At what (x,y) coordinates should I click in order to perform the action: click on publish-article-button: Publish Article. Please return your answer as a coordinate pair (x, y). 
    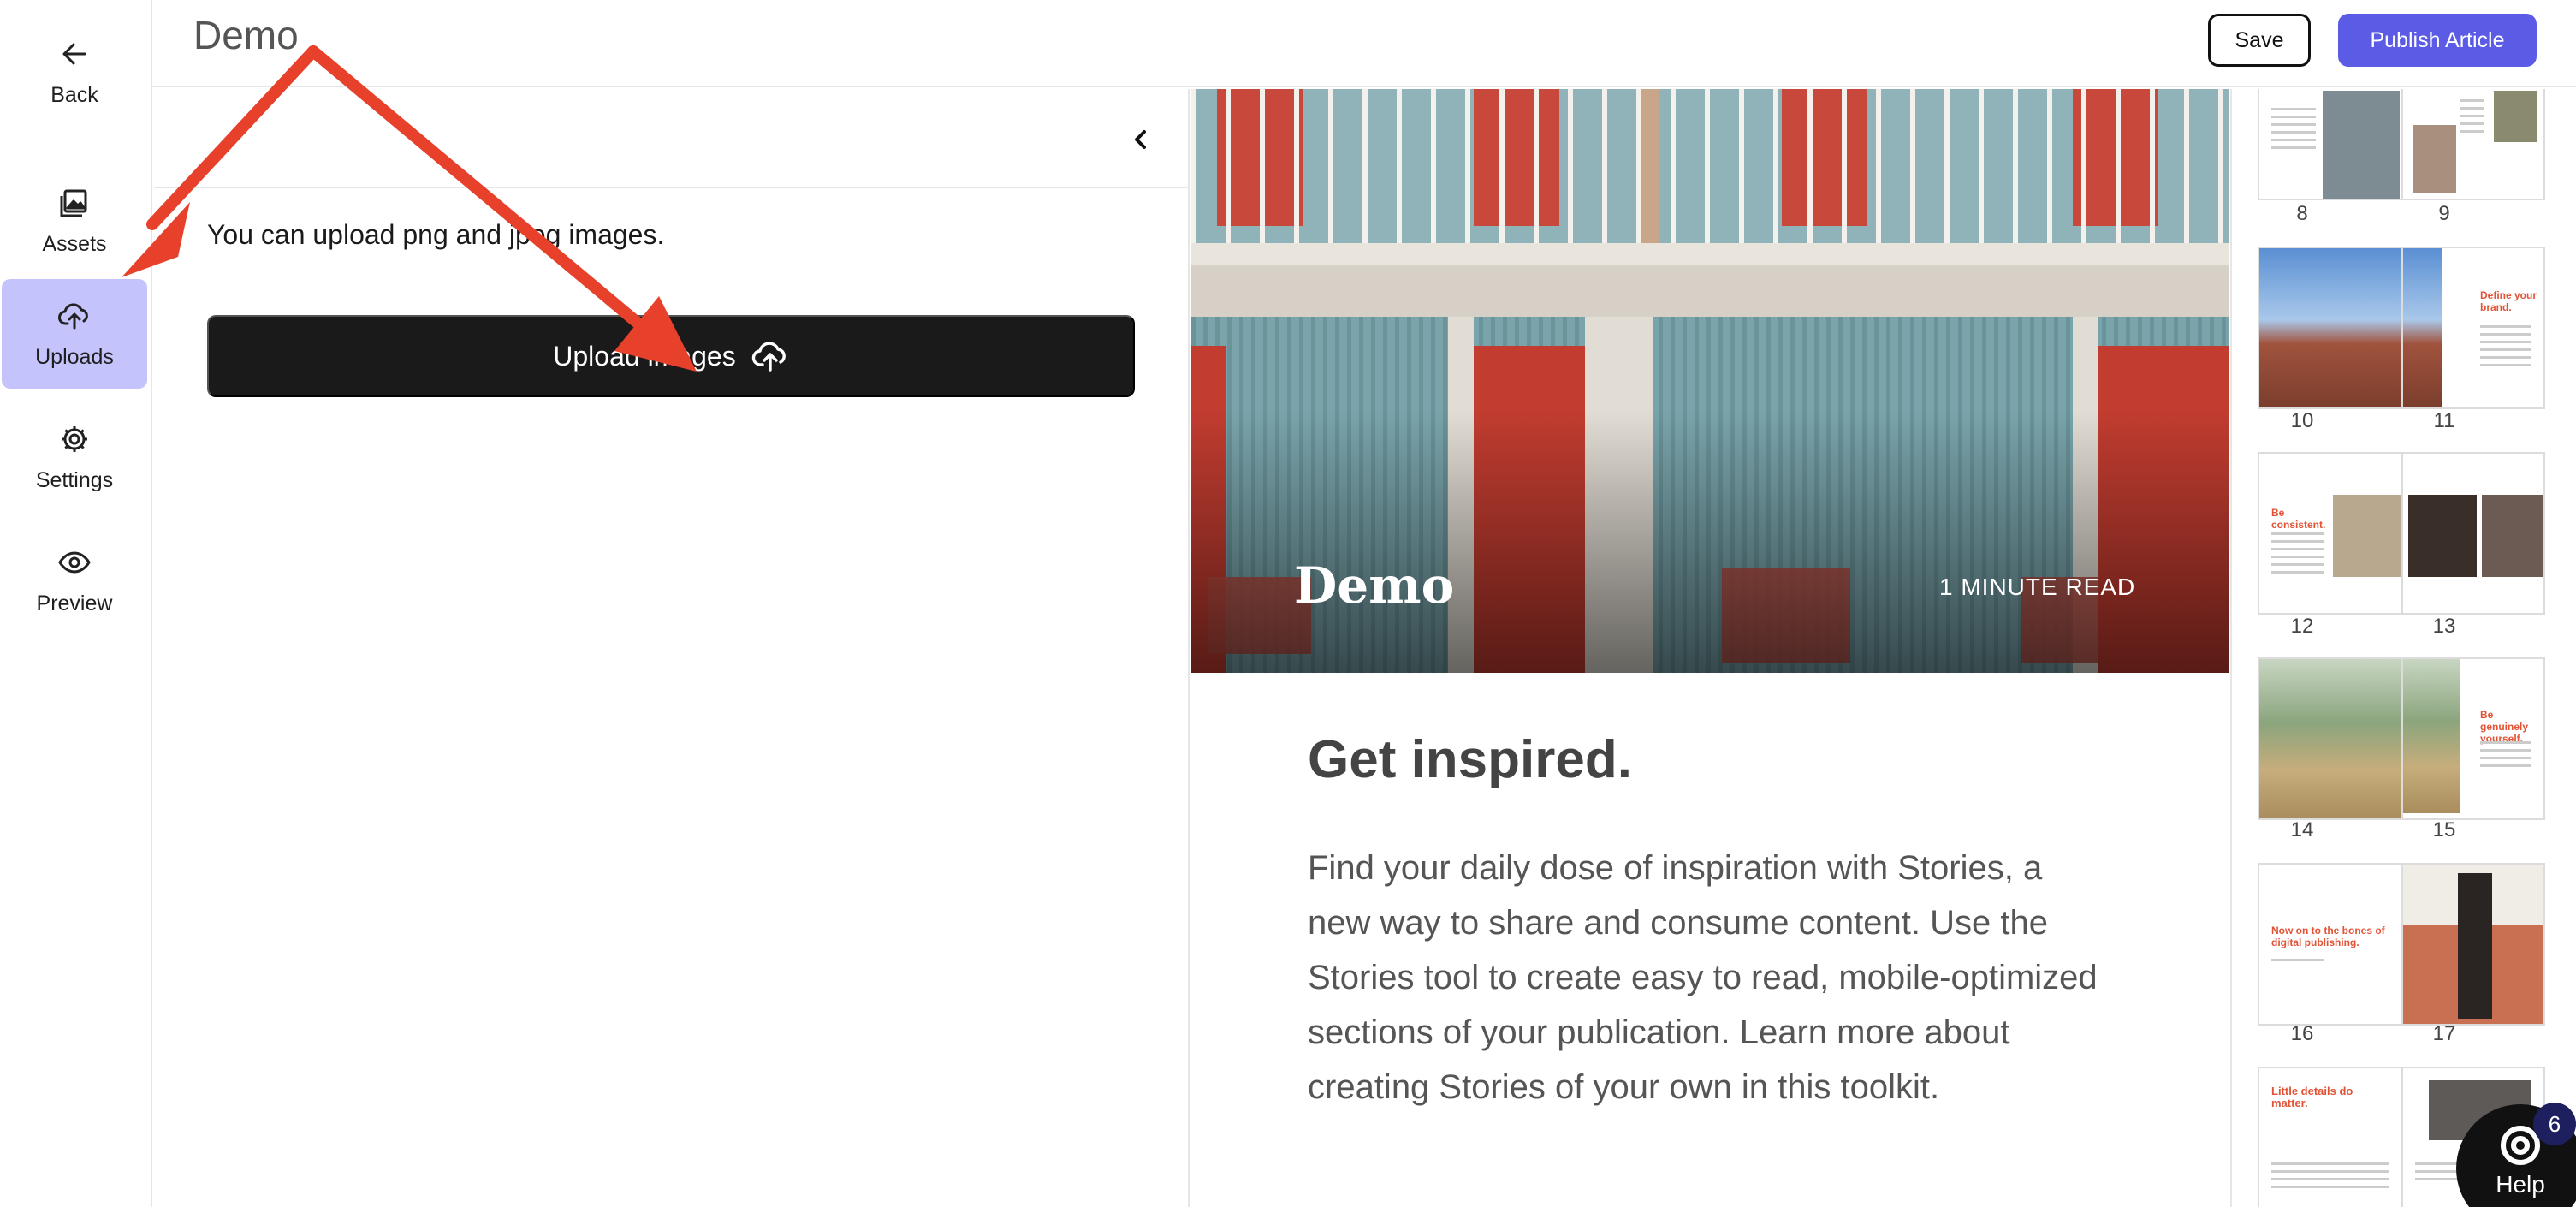
    Looking at the image, I should click on (2437, 40).